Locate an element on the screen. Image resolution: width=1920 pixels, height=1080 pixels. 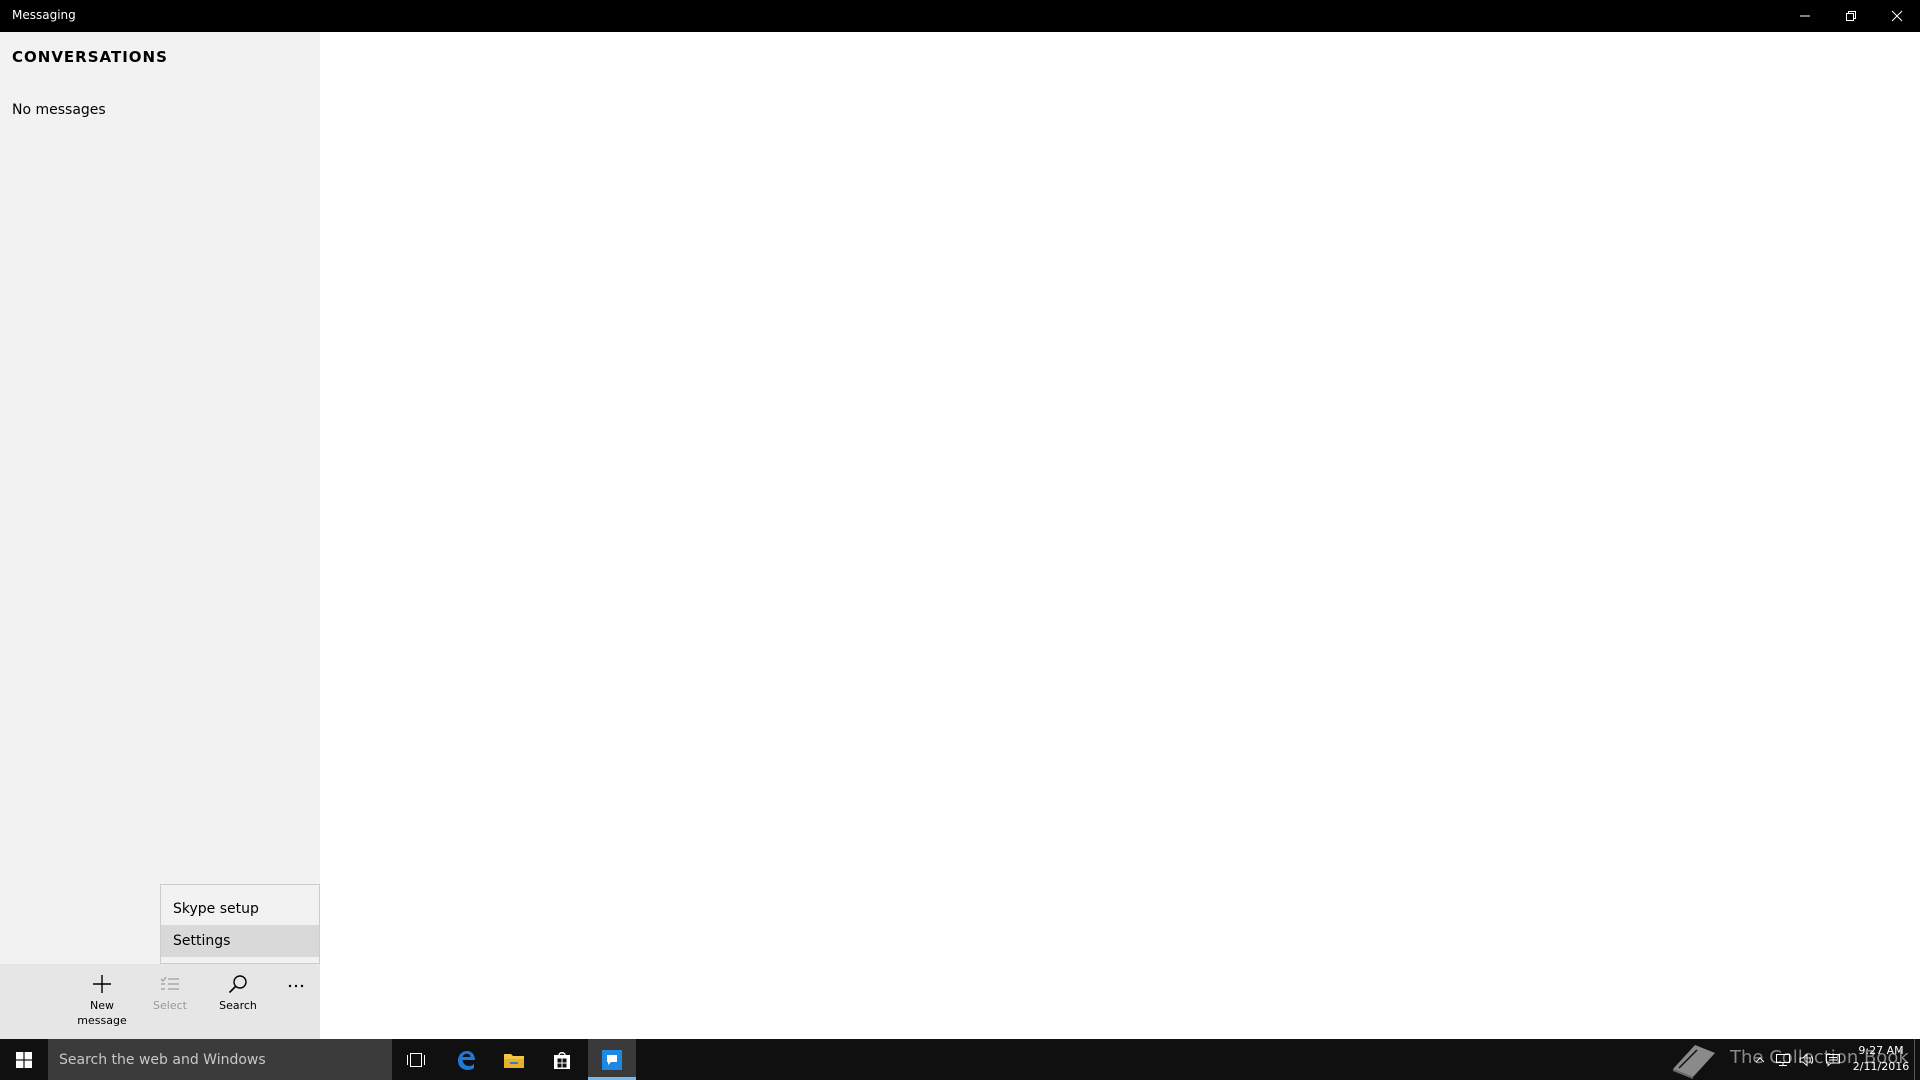
action-center-icon is located at coordinates (1833, 1060).